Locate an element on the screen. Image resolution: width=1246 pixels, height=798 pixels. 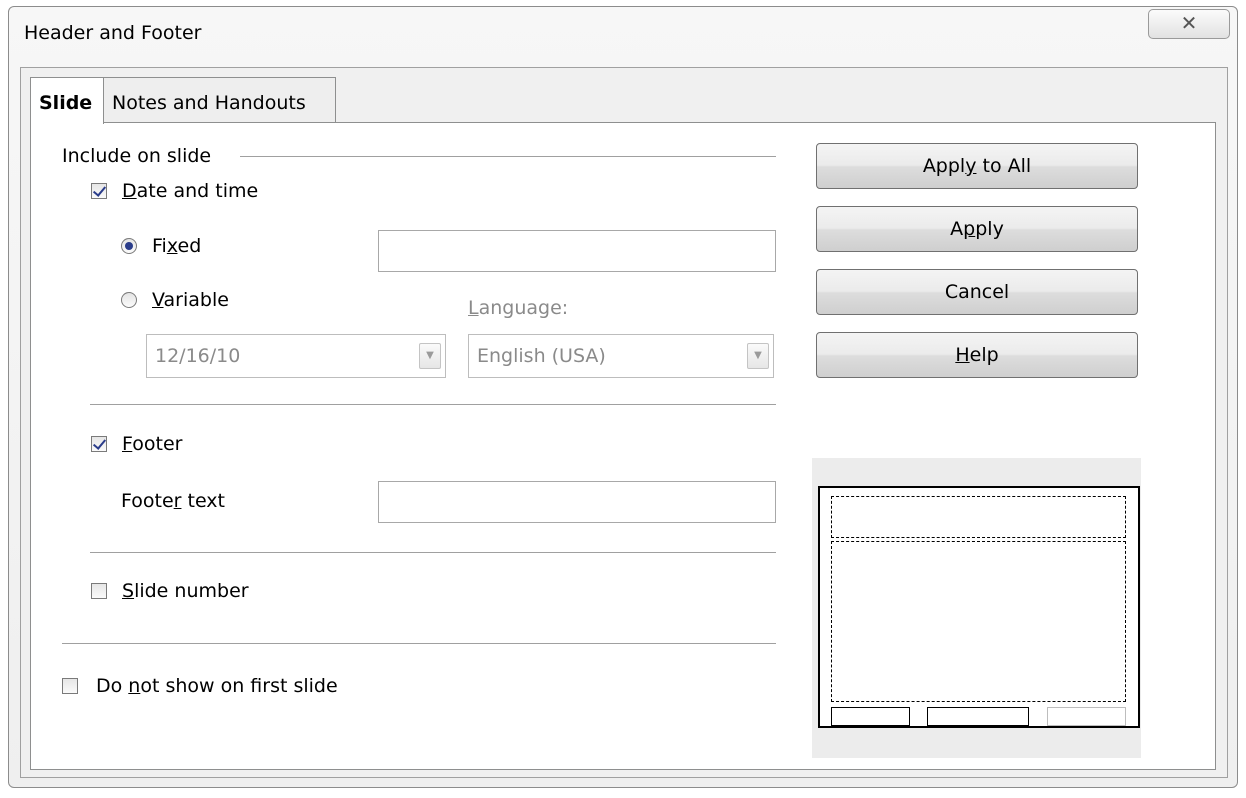
slide-number-checkbox is located at coordinates (99, 591).